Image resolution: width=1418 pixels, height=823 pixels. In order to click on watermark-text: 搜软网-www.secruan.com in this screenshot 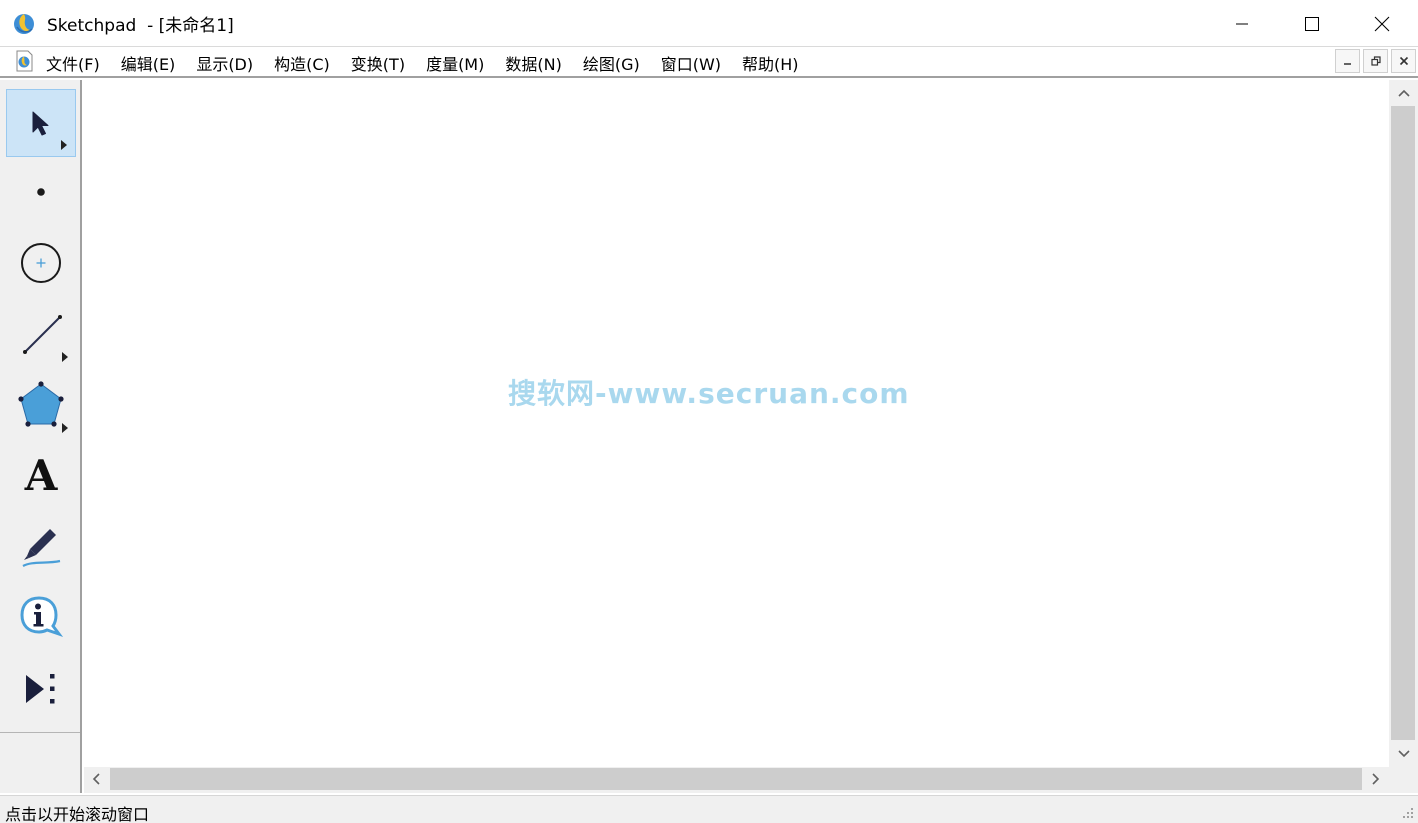, I will do `click(709, 393)`.